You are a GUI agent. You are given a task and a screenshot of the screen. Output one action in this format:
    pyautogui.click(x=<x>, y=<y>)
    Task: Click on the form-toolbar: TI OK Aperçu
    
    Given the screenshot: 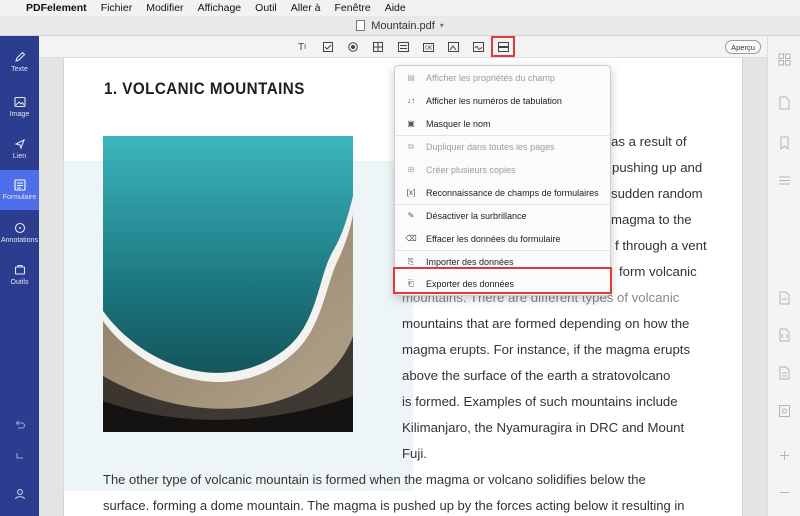 What is the action you would take?
    pyautogui.click(x=403, y=47)
    